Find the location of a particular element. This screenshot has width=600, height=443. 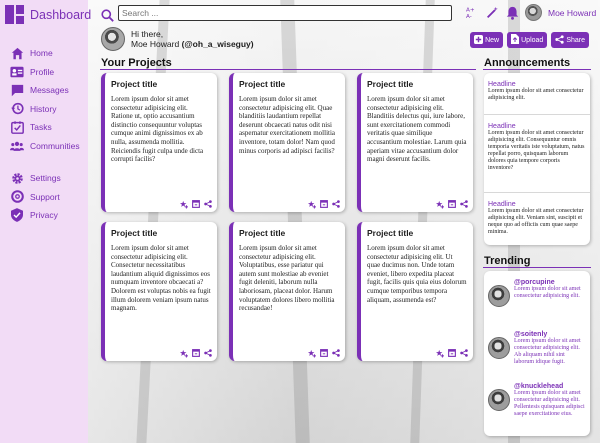

new-button: New is located at coordinates (487, 40).